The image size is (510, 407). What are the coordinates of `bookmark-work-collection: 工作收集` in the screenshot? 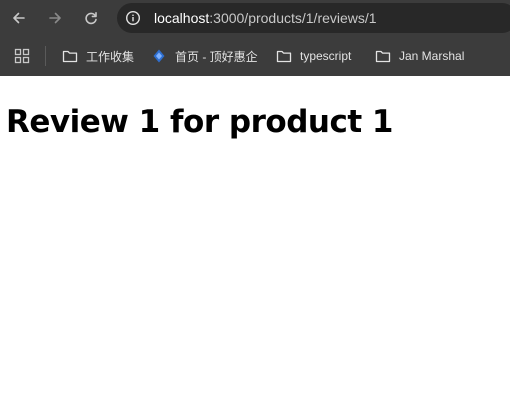 It's located at (98, 56).